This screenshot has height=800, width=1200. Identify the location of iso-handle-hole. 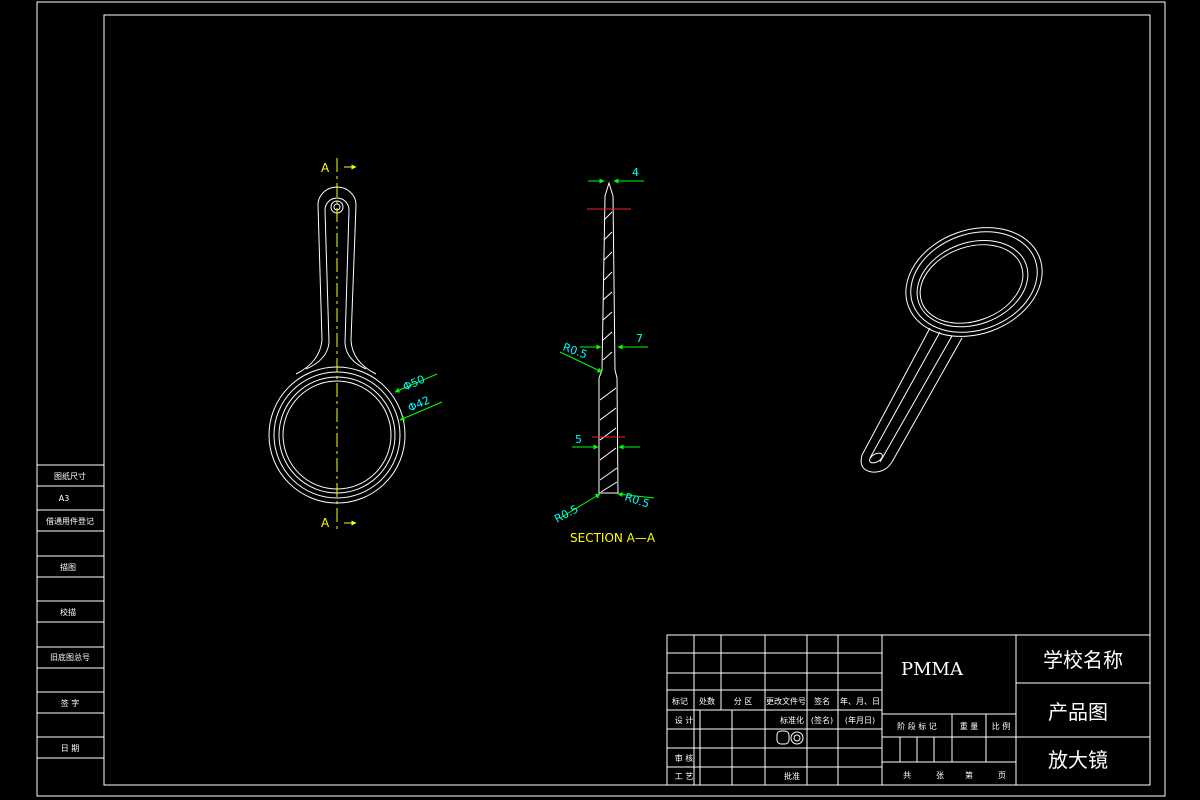
(876, 458).